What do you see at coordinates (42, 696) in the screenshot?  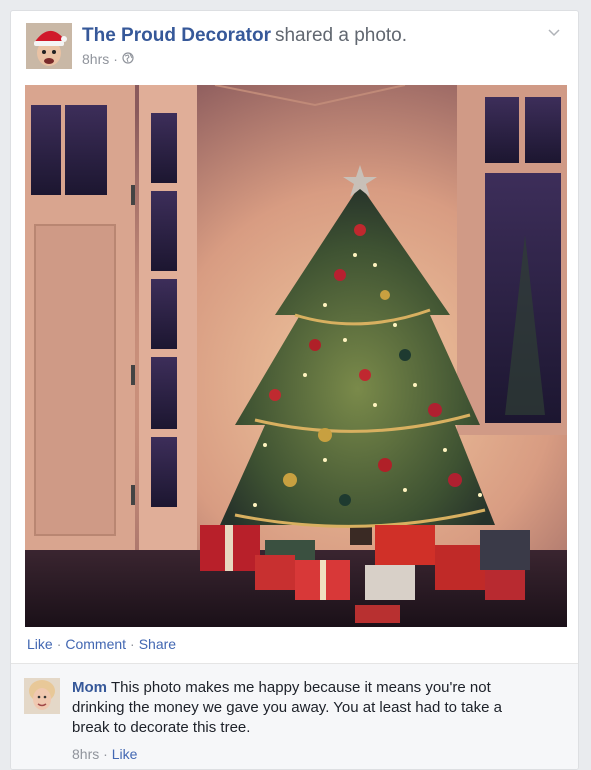 I see `commenter-avatar` at bounding box center [42, 696].